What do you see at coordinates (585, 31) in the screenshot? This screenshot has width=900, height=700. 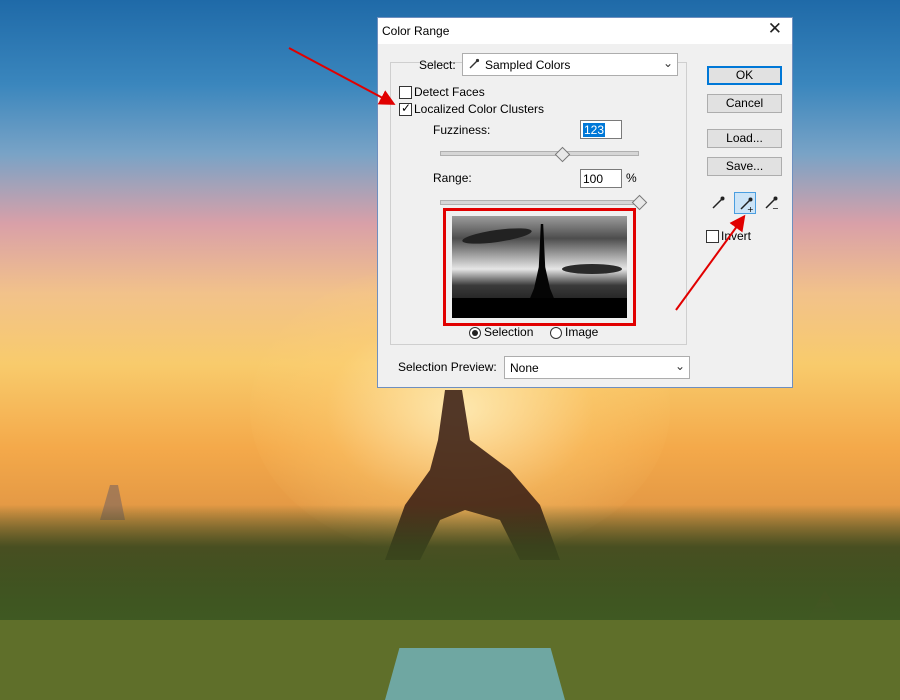 I see `title-bar: Color Range ✕` at bounding box center [585, 31].